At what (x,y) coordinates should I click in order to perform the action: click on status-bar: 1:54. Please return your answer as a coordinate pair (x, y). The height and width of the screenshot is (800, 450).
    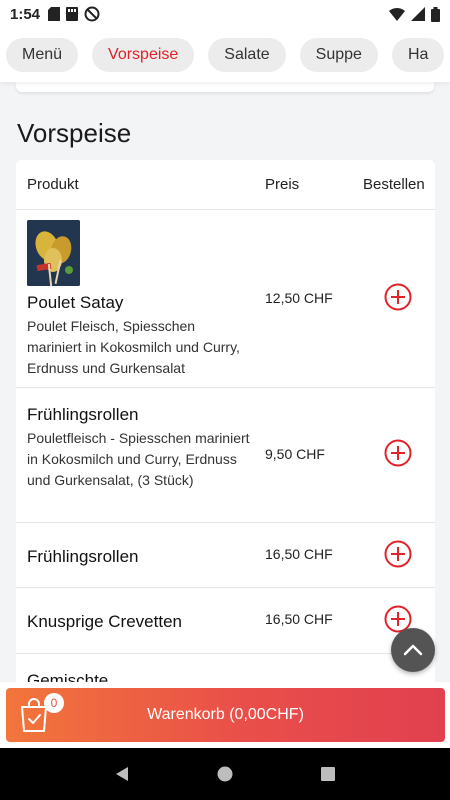
    Looking at the image, I should click on (225, 14).